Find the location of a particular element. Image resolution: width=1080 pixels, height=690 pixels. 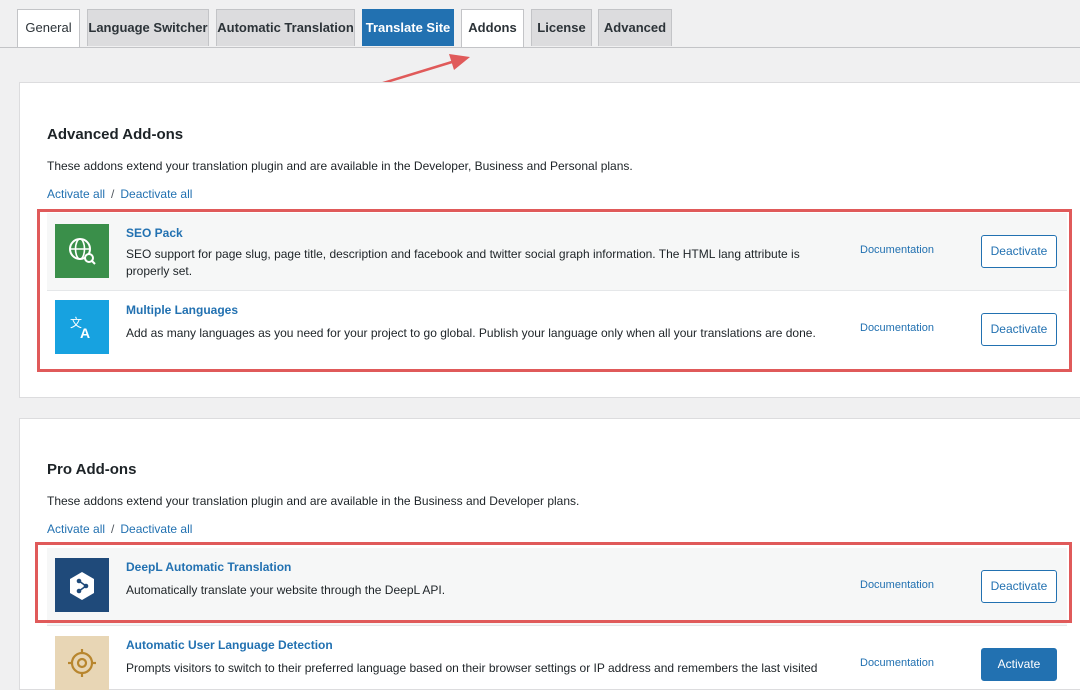

translate-icon: 文 A is located at coordinates (82, 327).